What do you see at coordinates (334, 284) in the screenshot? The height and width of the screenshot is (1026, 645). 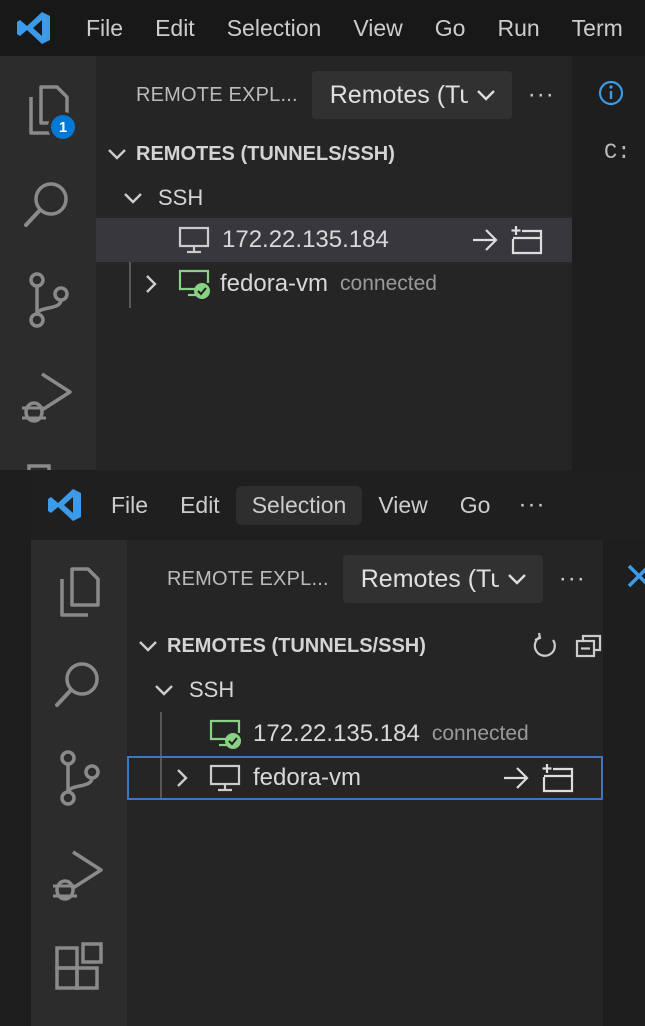 I see `tree-item-host: fedora-vm connected` at bounding box center [334, 284].